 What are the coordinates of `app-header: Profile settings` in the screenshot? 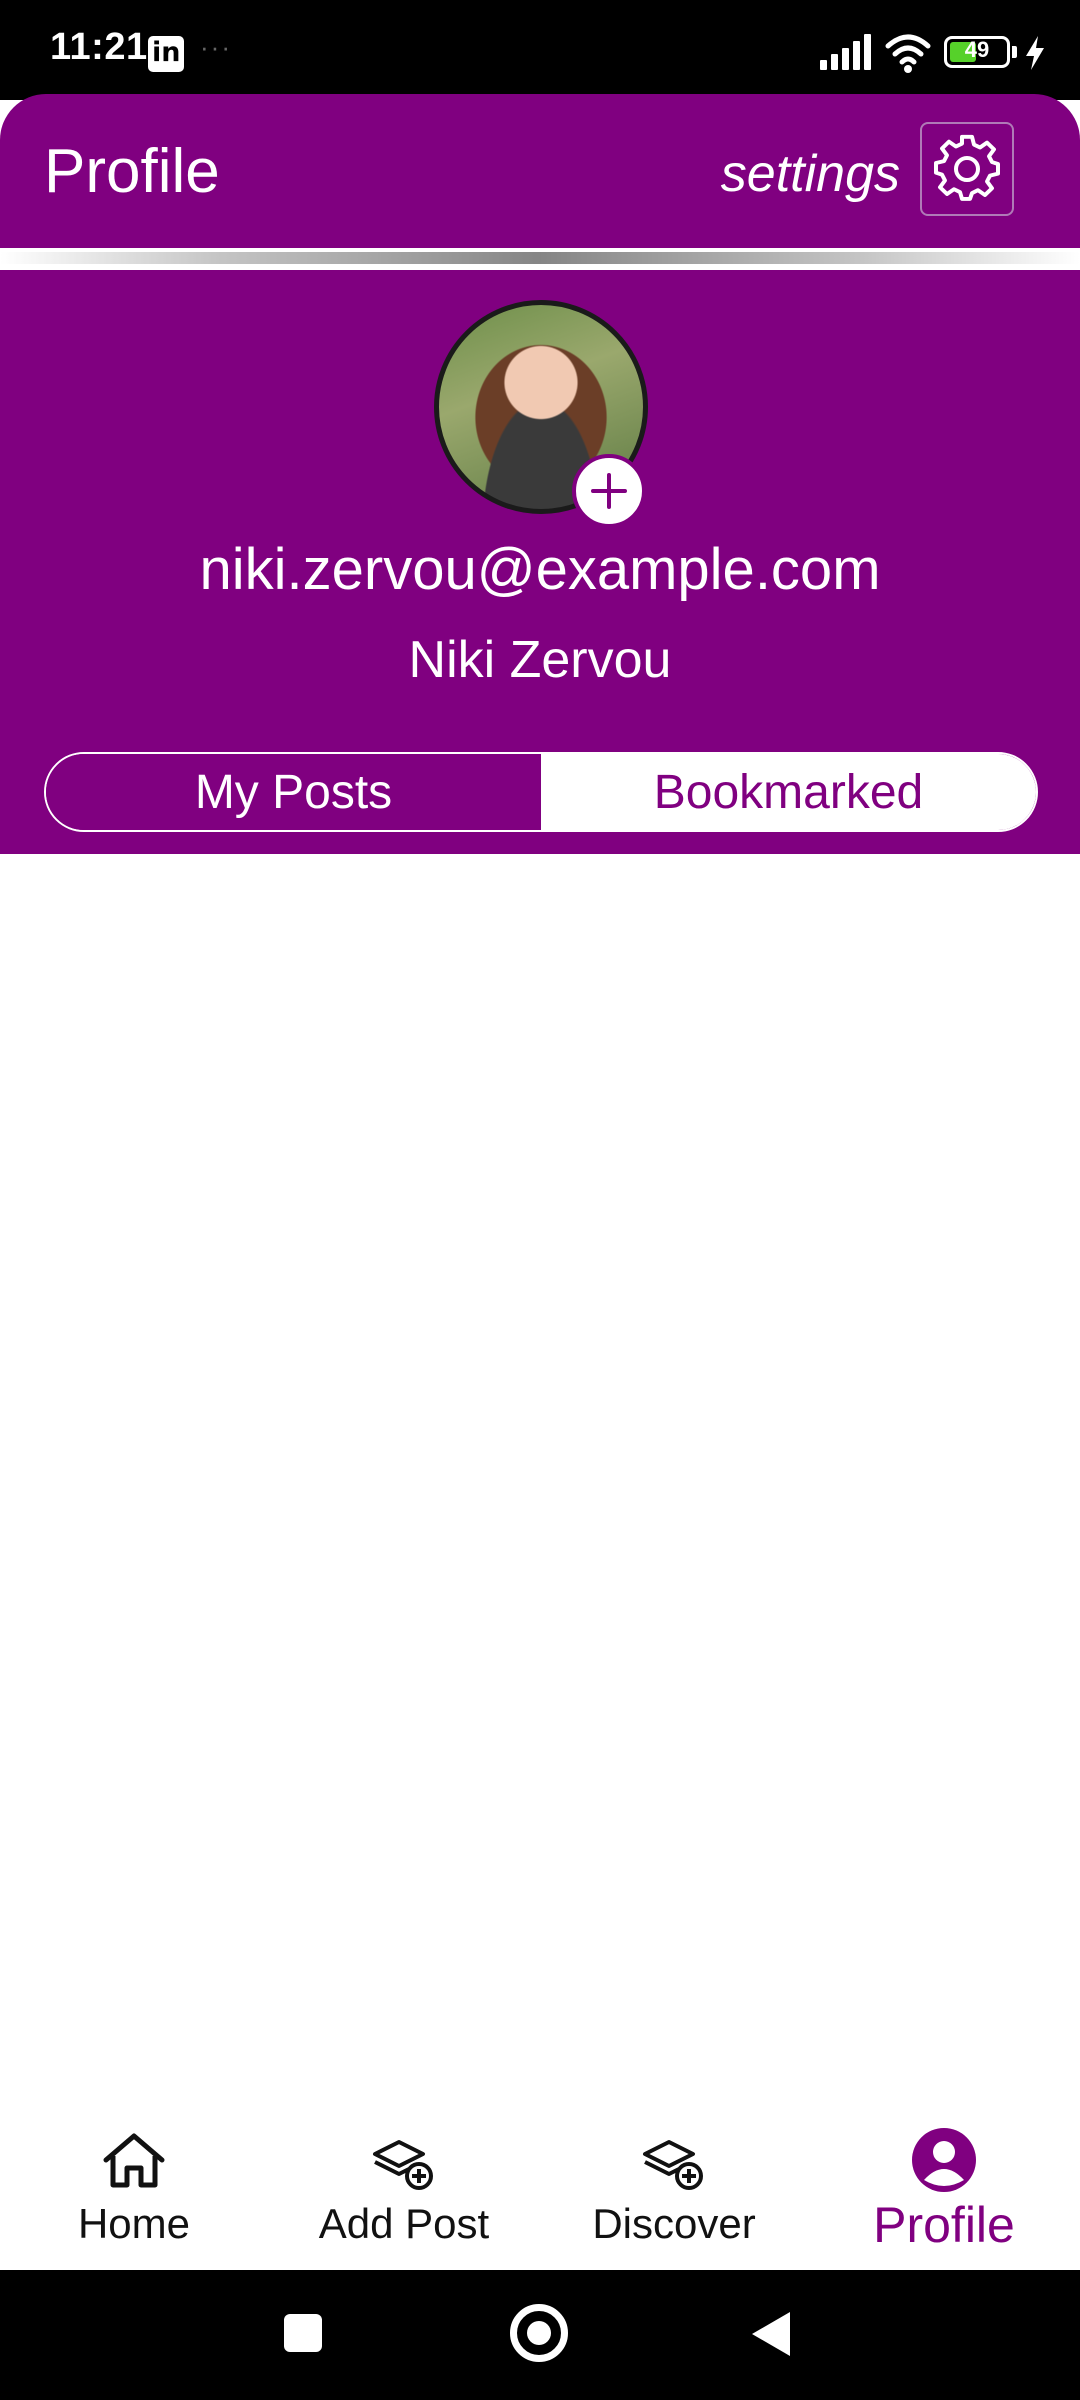 It's located at (540, 171).